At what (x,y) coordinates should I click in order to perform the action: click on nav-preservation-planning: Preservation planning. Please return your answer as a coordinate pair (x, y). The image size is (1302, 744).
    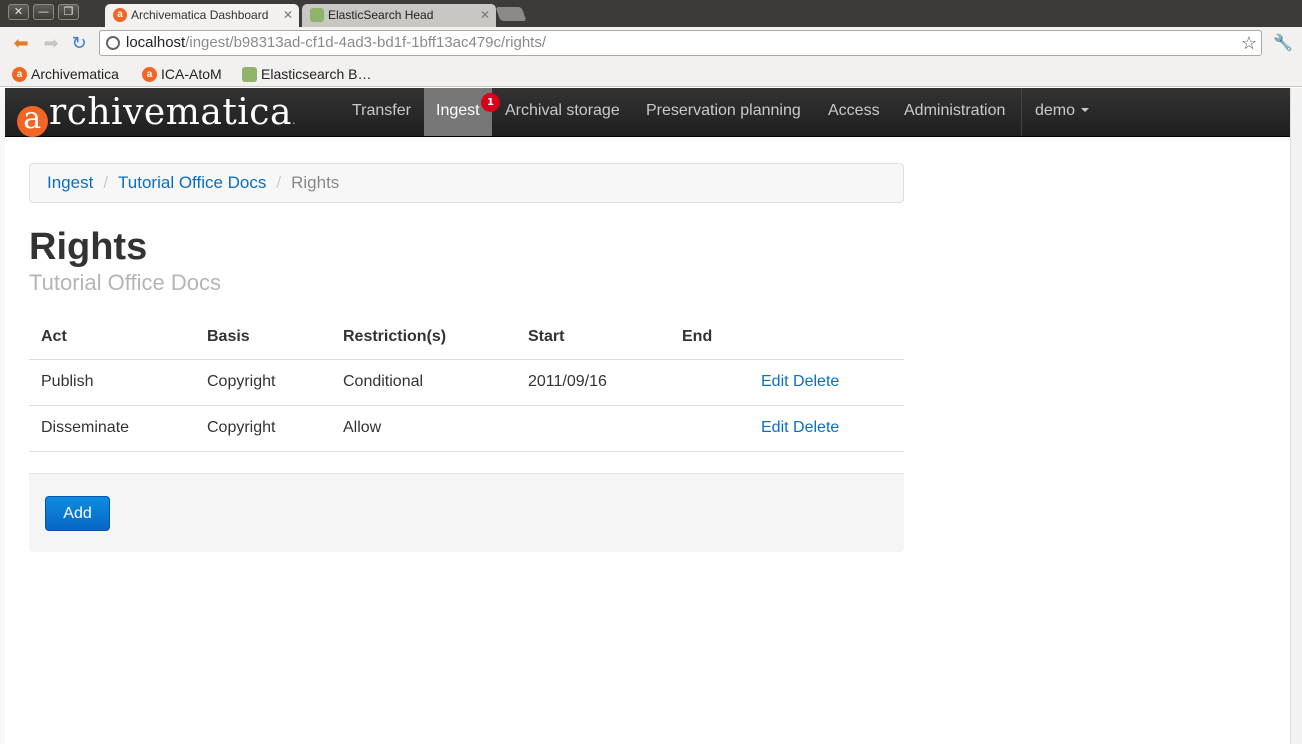
    Looking at the image, I should click on (723, 112).